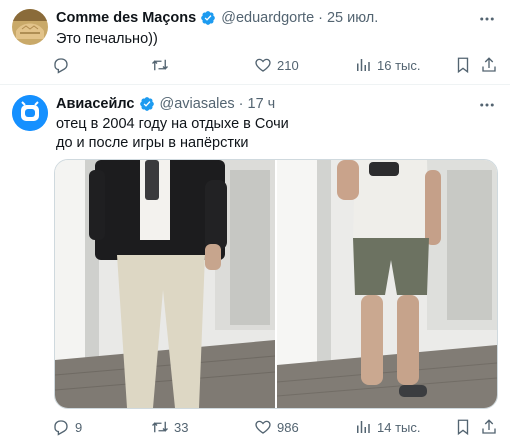 The width and height of the screenshot is (510, 442). What do you see at coordinates (276, 427) in the screenshot?
I see `like-button: 986` at bounding box center [276, 427].